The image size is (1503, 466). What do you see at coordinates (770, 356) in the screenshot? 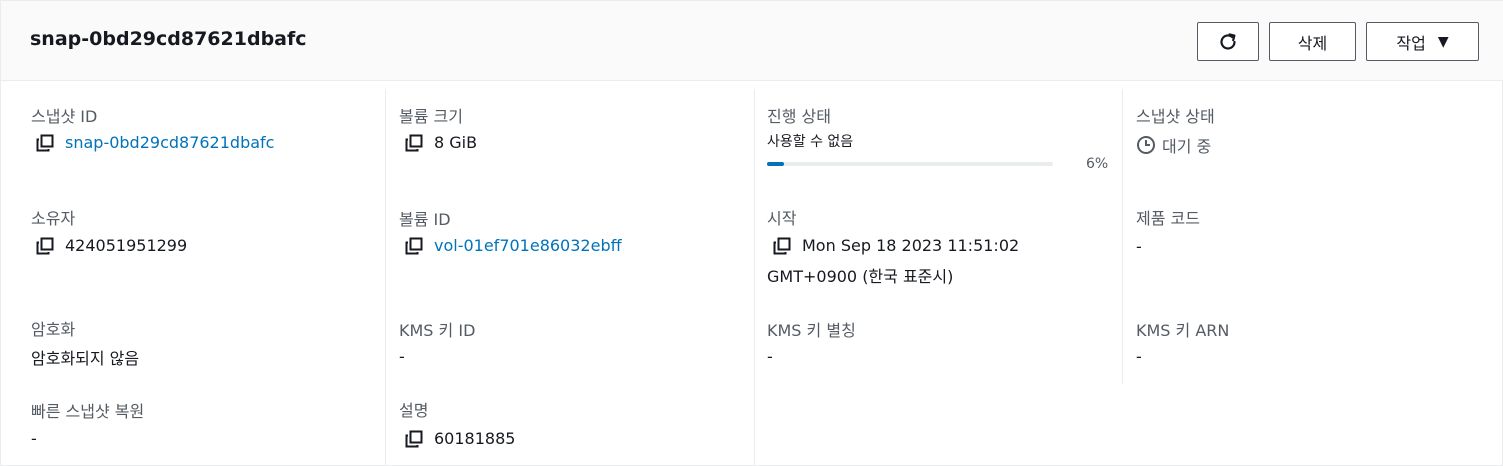
I see `kms-key-alias-value: -` at bounding box center [770, 356].